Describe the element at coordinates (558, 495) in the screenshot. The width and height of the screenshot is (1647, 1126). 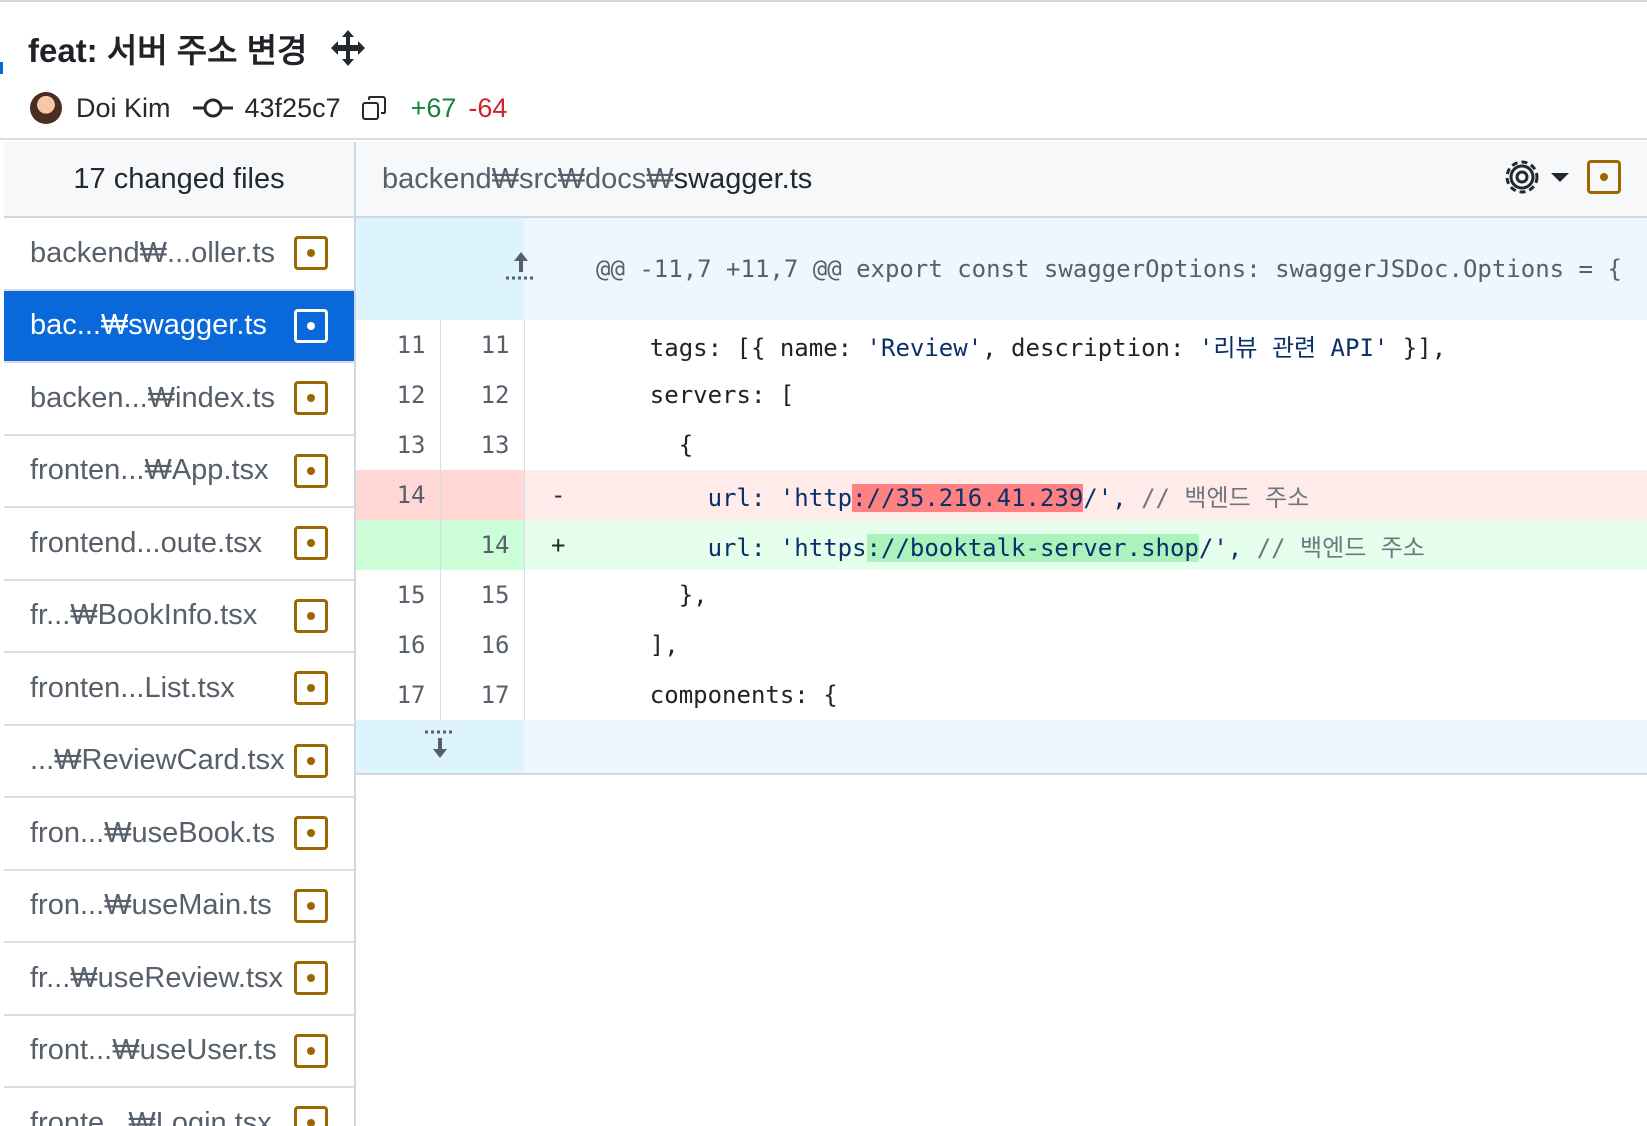
I see `diff-sign: -` at that location.